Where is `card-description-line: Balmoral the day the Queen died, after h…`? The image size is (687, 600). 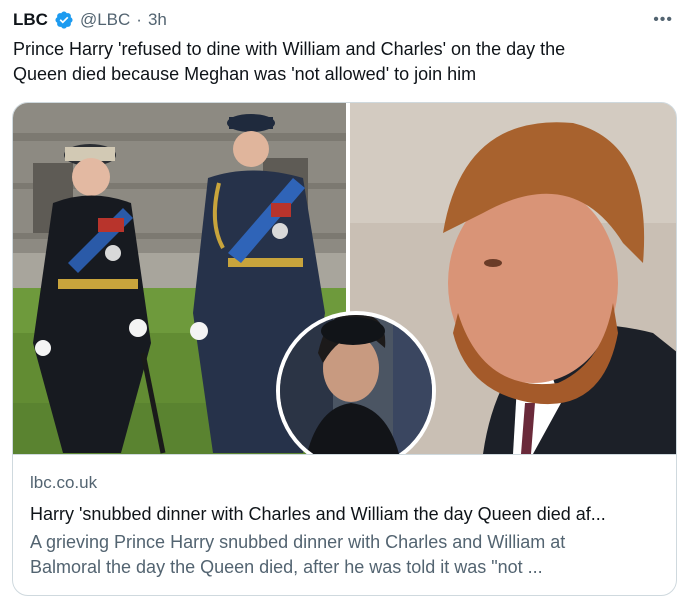 card-description-line: Balmoral the day the Queen died, after h… is located at coordinates (286, 567).